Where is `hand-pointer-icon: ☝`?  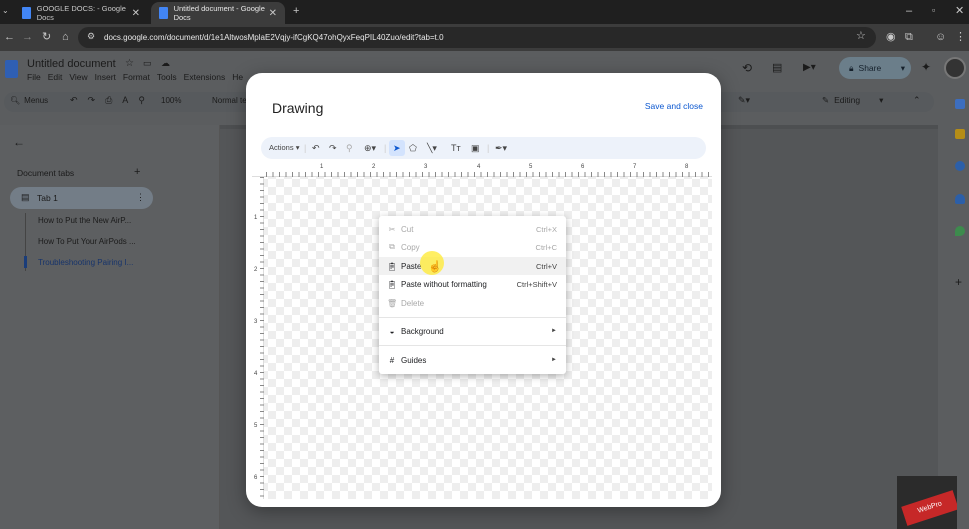 hand-pointer-icon: ☝ is located at coordinates (435, 267).